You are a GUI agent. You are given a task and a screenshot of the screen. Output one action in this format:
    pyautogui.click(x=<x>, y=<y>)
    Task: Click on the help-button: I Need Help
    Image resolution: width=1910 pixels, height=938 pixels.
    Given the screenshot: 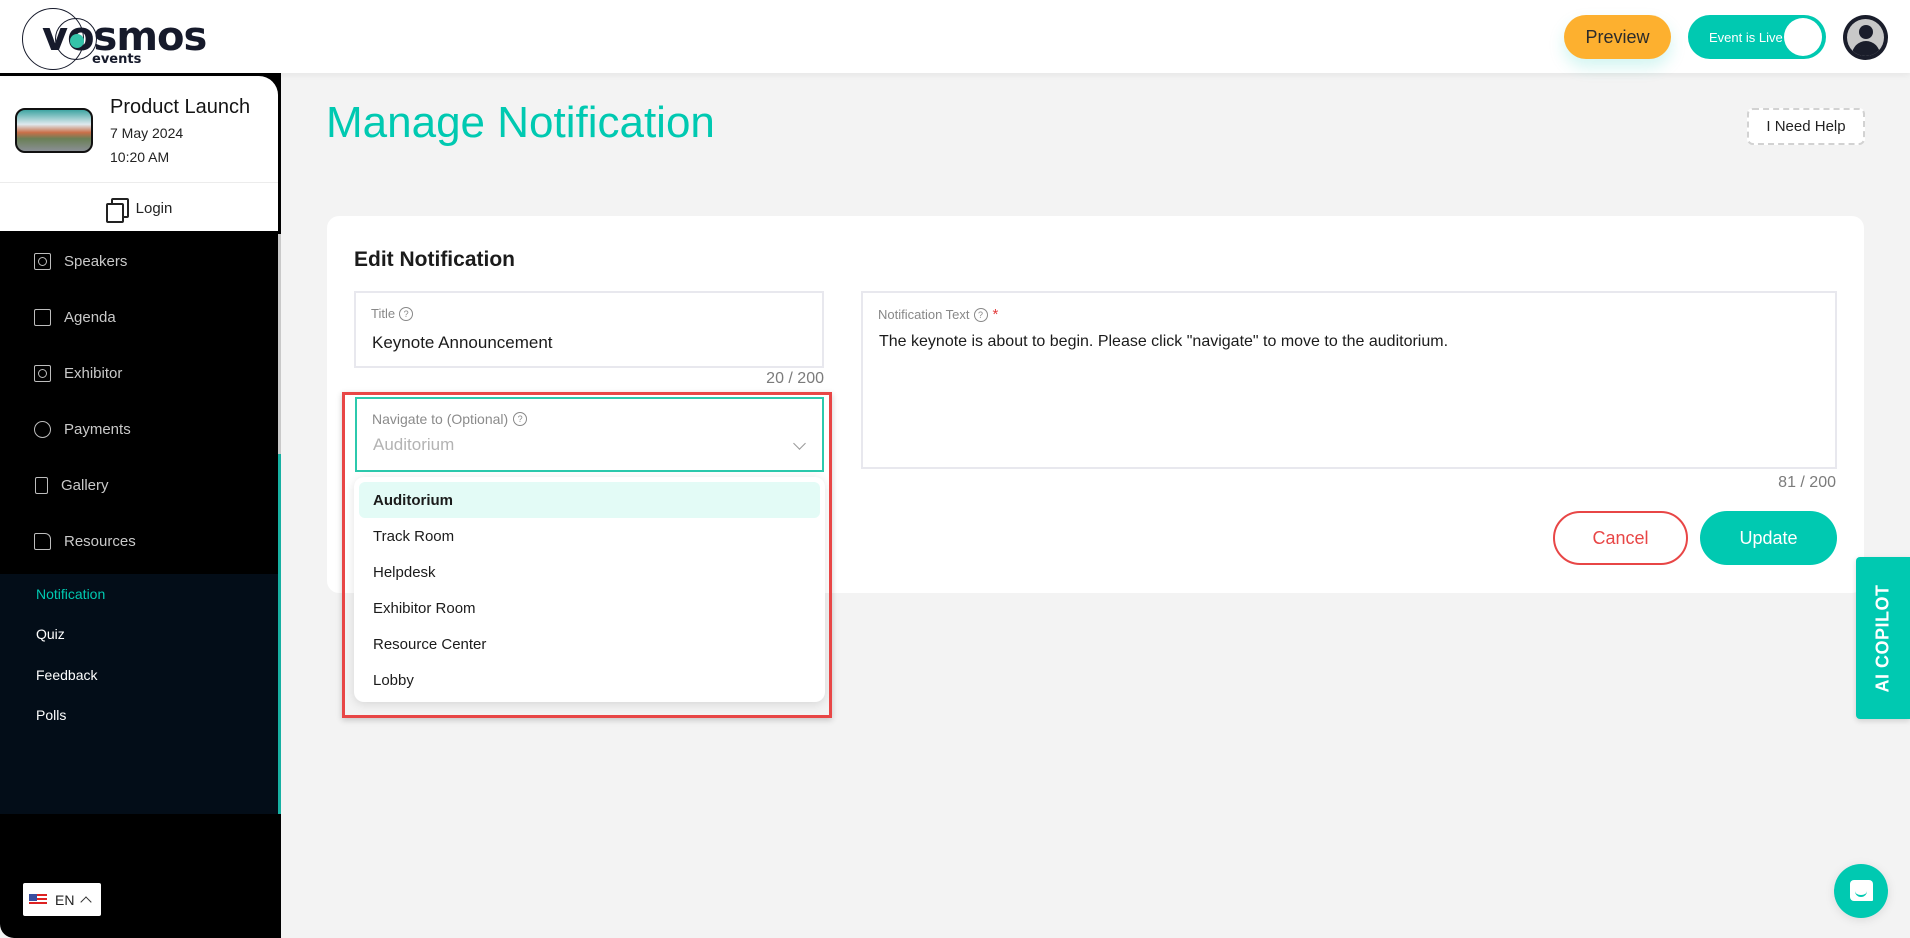 What is the action you would take?
    pyautogui.click(x=1806, y=126)
    